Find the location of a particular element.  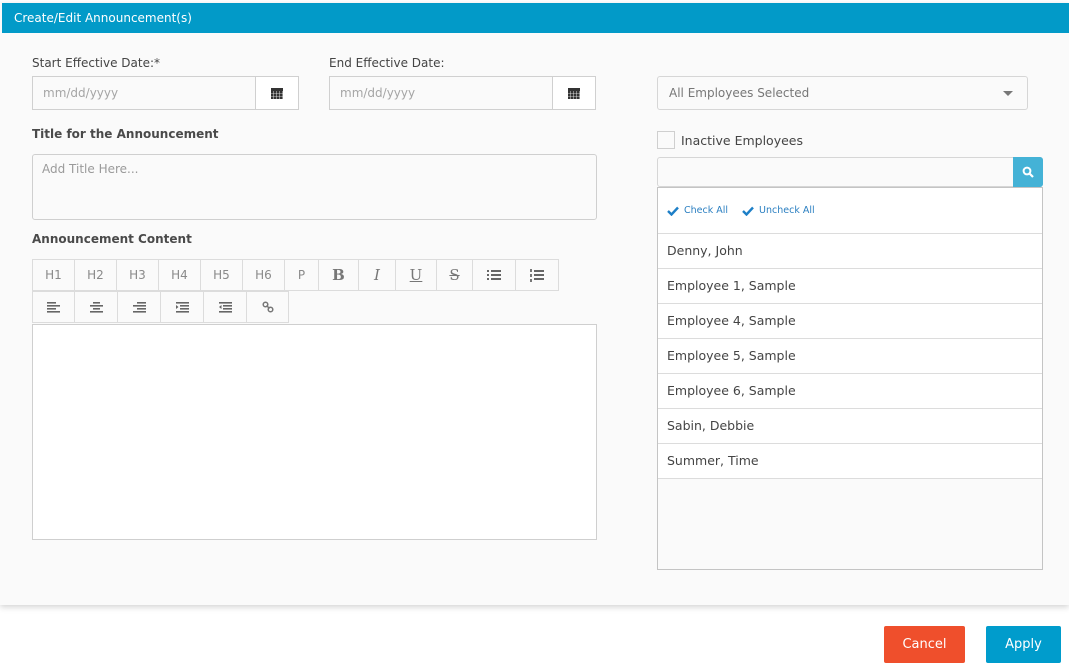

align-center-button is located at coordinates (96, 307).